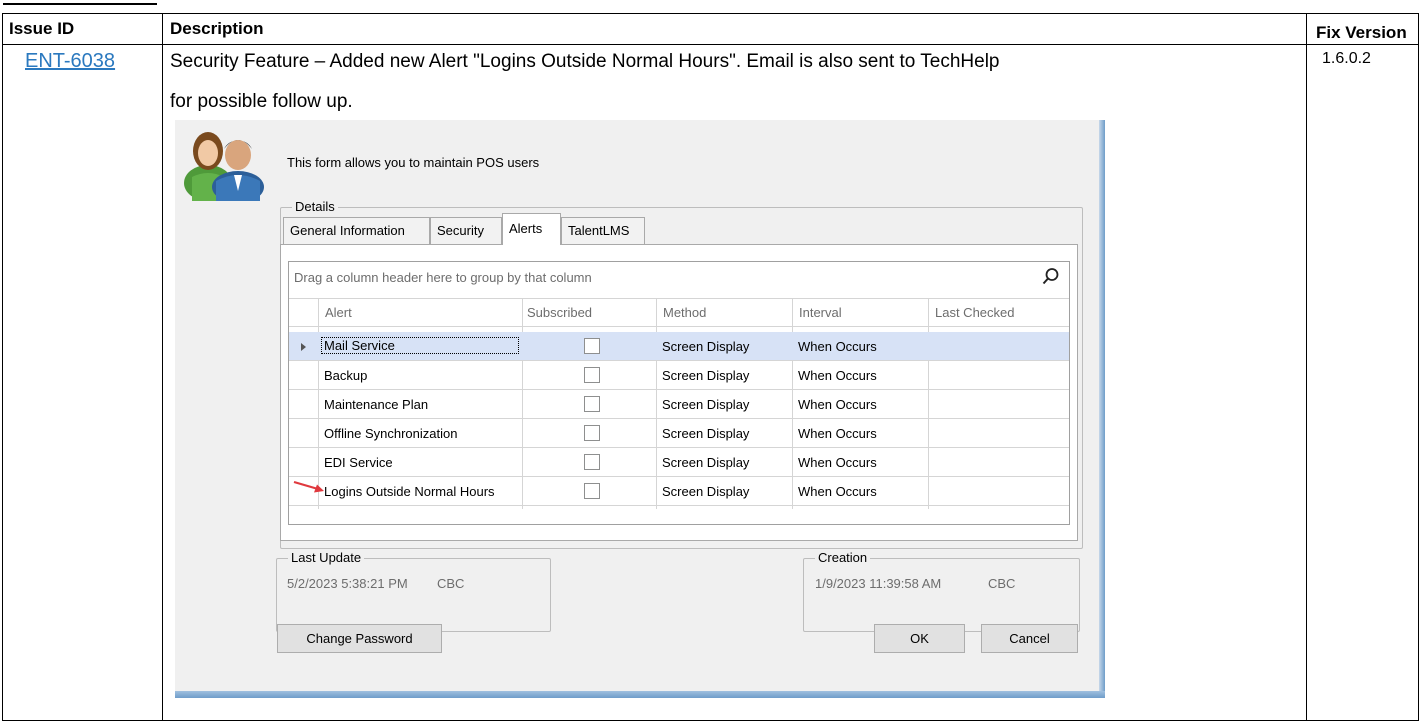 The height and width of the screenshot is (722, 1427). What do you see at coordinates (345, 375) in the screenshot?
I see `alert-name-cell: Backup` at bounding box center [345, 375].